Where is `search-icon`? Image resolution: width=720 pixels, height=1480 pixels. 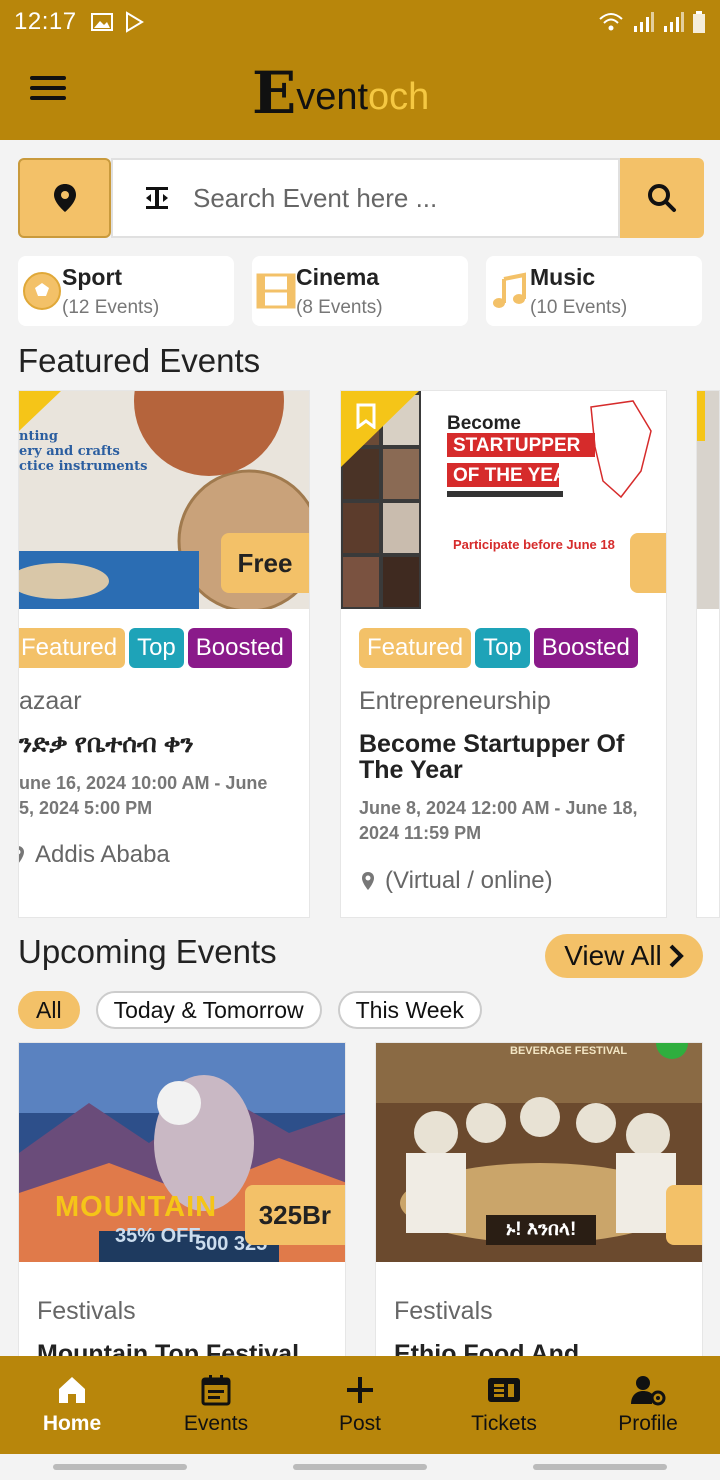 search-icon is located at coordinates (662, 198).